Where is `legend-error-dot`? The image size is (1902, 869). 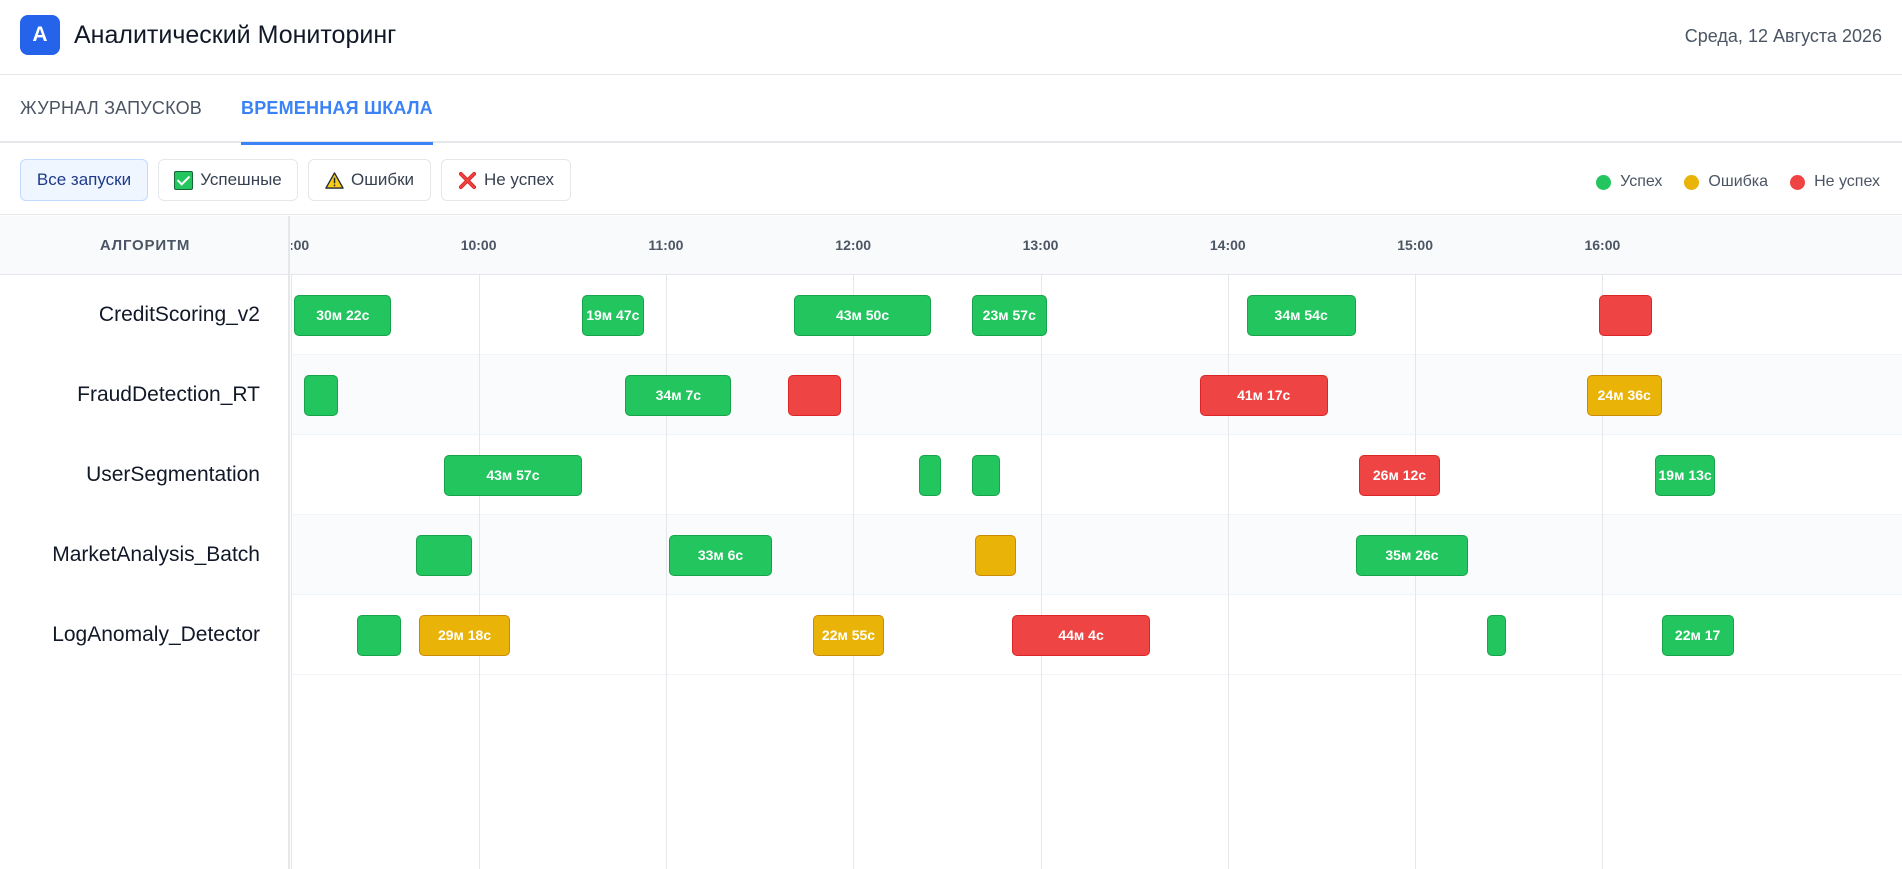 legend-error-dot is located at coordinates (1692, 182).